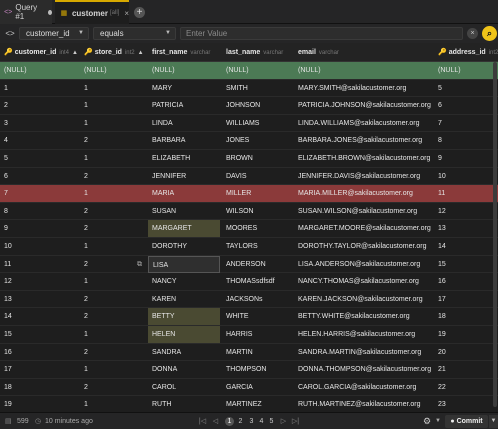 The width and height of the screenshot is (498, 429). What do you see at coordinates (42, 246) in the screenshot?
I see `cell-customer-id: 10` at bounding box center [42, 246].